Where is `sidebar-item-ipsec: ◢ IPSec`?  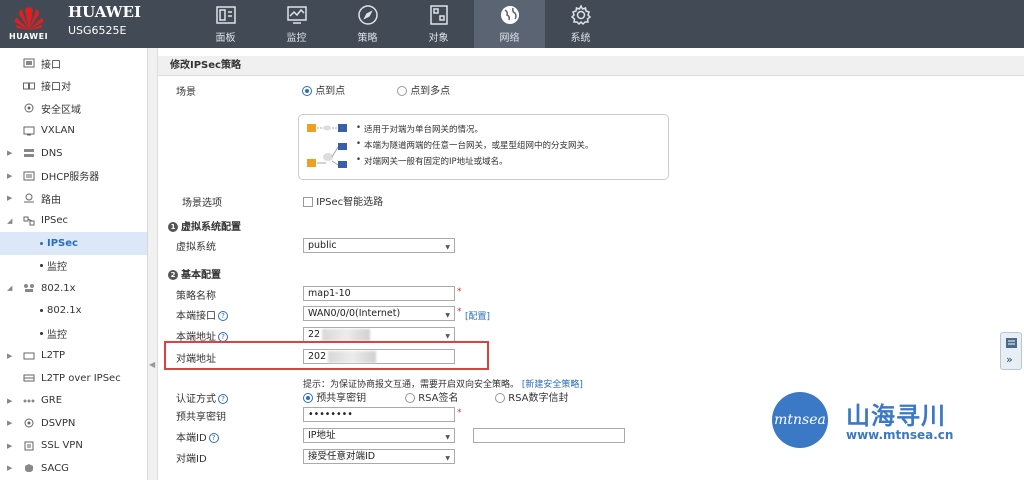
sidebar-item-ipsec: ◢ IPSec is located at coordinates (73, 221).